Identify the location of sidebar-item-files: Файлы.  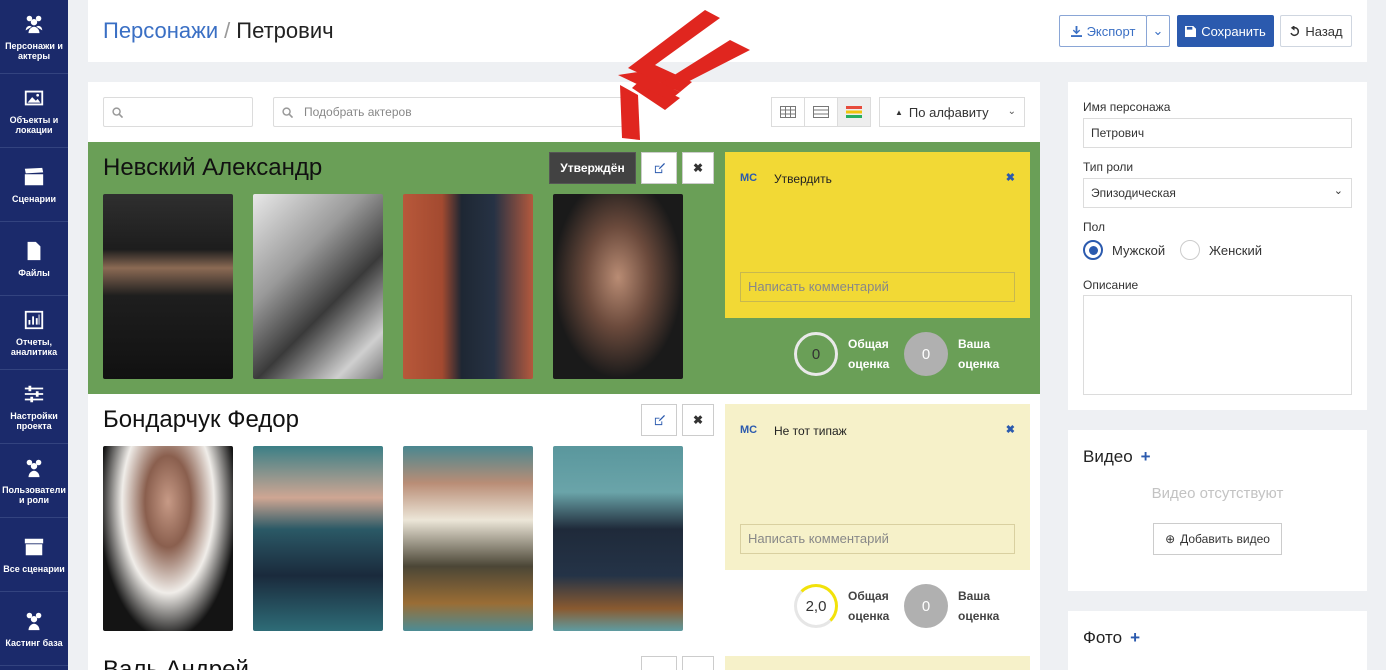
(34, 259).